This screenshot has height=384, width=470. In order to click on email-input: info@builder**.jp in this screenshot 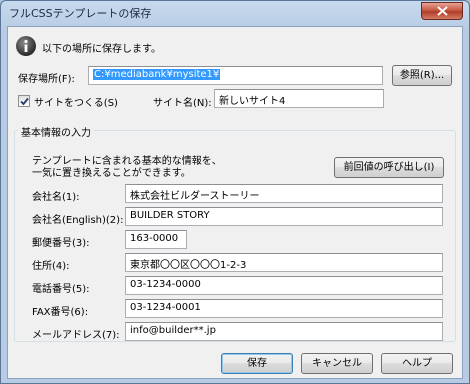, I will do `click(284, 331)`.